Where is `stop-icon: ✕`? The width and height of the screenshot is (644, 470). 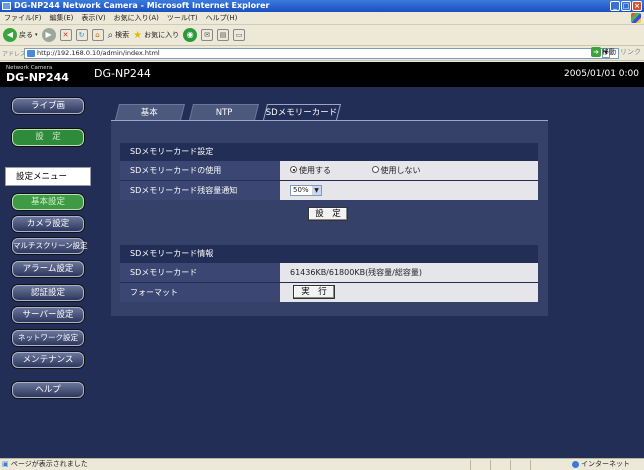
stop-icon: ✕ is located at coordinates (65, 35).